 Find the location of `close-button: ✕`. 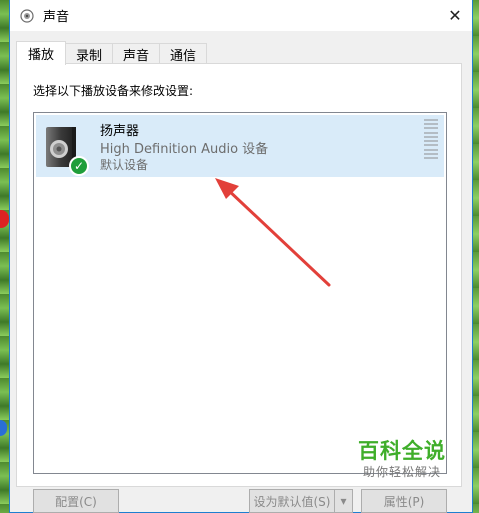

close-button: ✕ is located at coordinates (455, 15).